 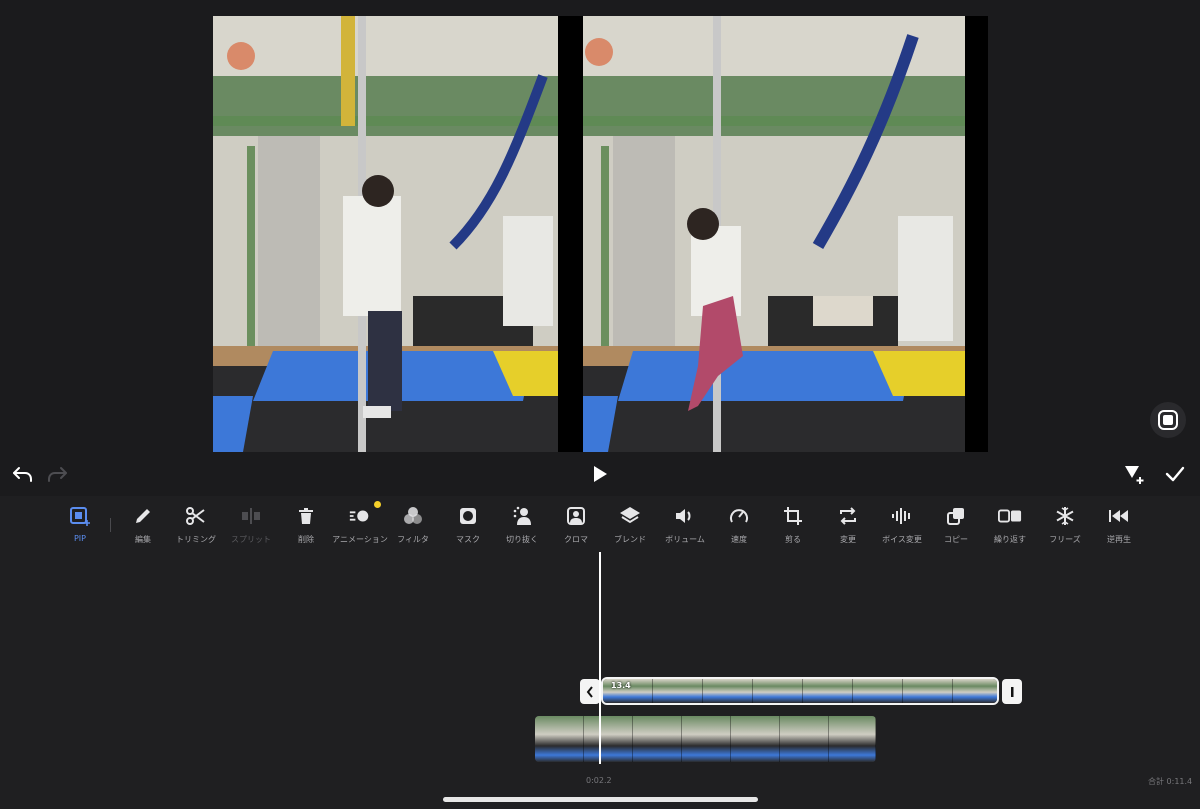 What do you see at coordinates (630, 515) in the screenshot?
I see `layers-icon` at bounding box center [630, 515].